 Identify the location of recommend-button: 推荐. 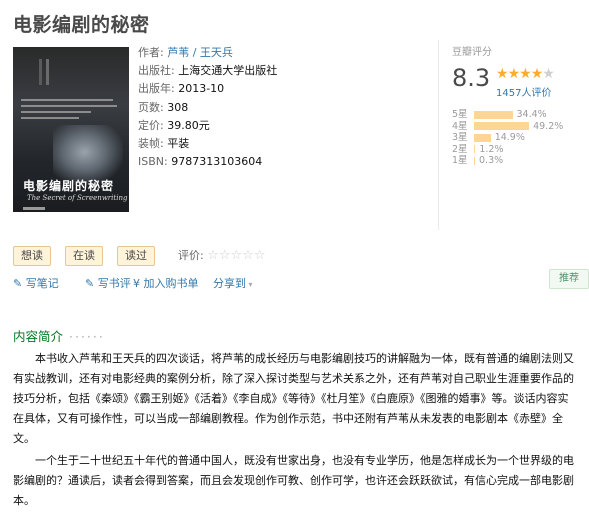
(569, 279).